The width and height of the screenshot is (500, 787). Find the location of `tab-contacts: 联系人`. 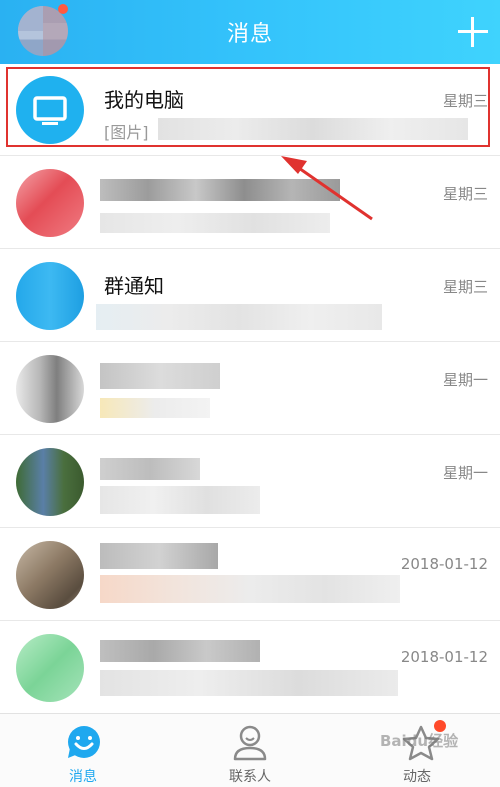

tab-contacts: 联系人 is located at coordinates (250, 750).